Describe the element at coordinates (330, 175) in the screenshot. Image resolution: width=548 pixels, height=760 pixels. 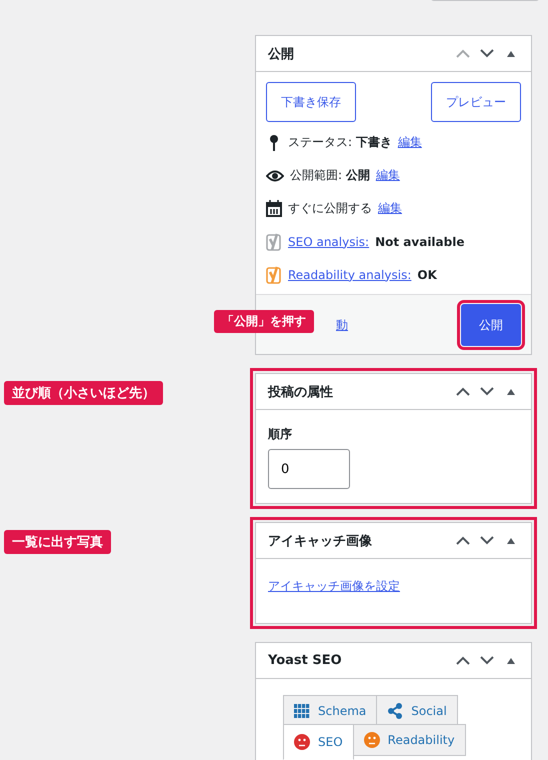
I see `status-text: 公開範囲: 公開` at that location.